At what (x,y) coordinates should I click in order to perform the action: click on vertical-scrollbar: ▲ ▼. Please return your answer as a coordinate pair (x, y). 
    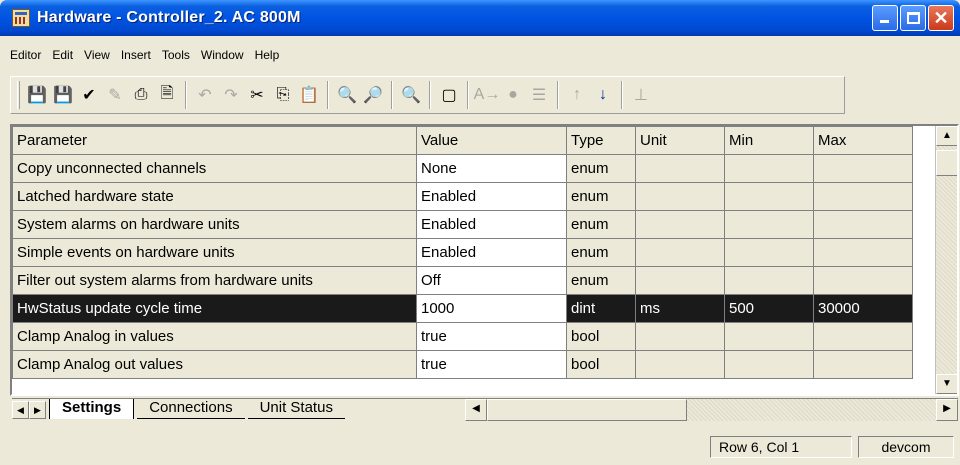
    Looking at the image, I should click on (946, 260).